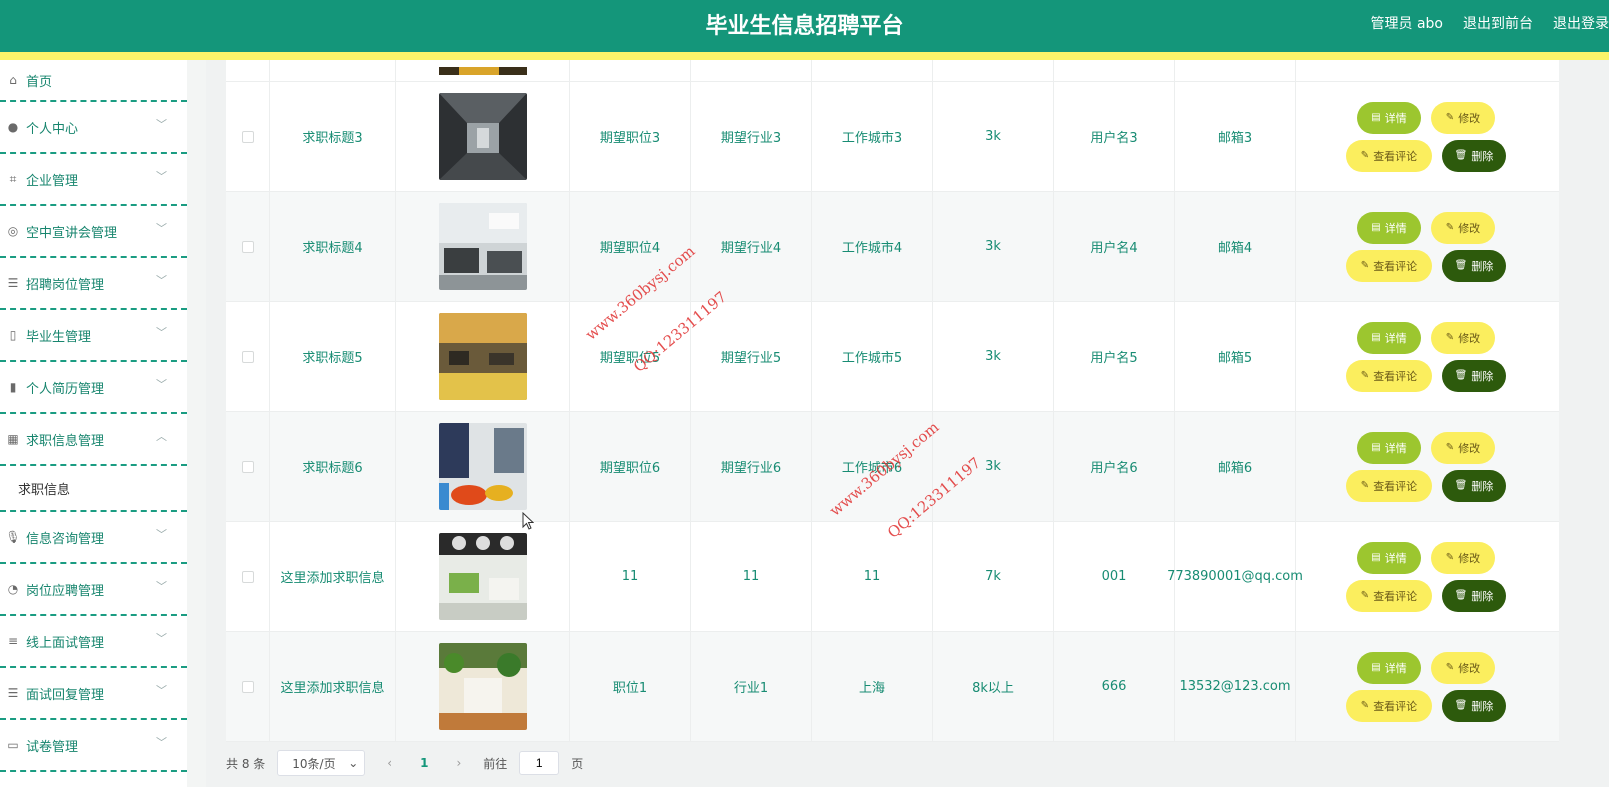 The image size is (1609, 787). Describe the element at coordinates (872, 246) in the screenshot. I see `work-city: 工作城市4` at that location.